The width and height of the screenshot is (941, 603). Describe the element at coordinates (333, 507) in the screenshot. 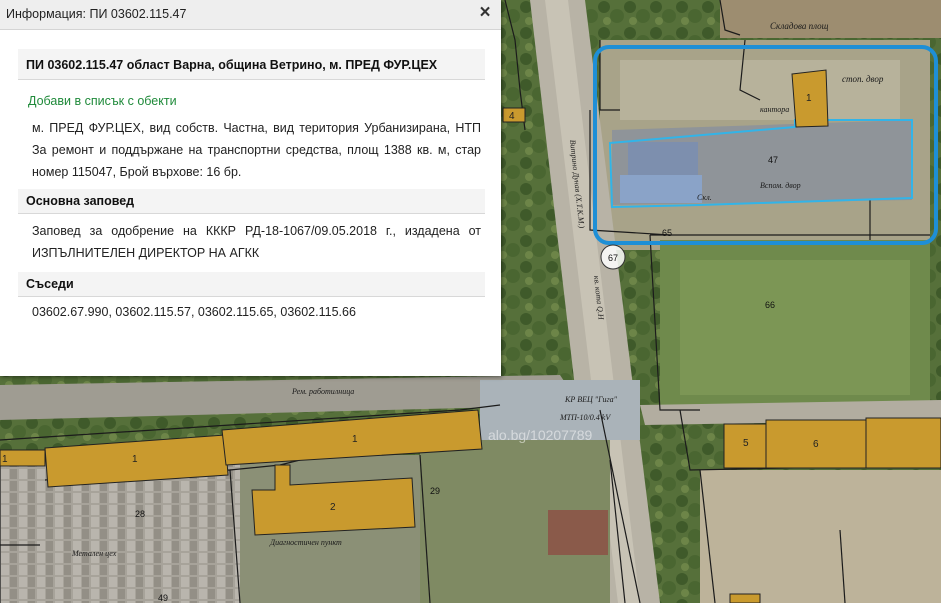

I see `building-number-2: 2` at that location.